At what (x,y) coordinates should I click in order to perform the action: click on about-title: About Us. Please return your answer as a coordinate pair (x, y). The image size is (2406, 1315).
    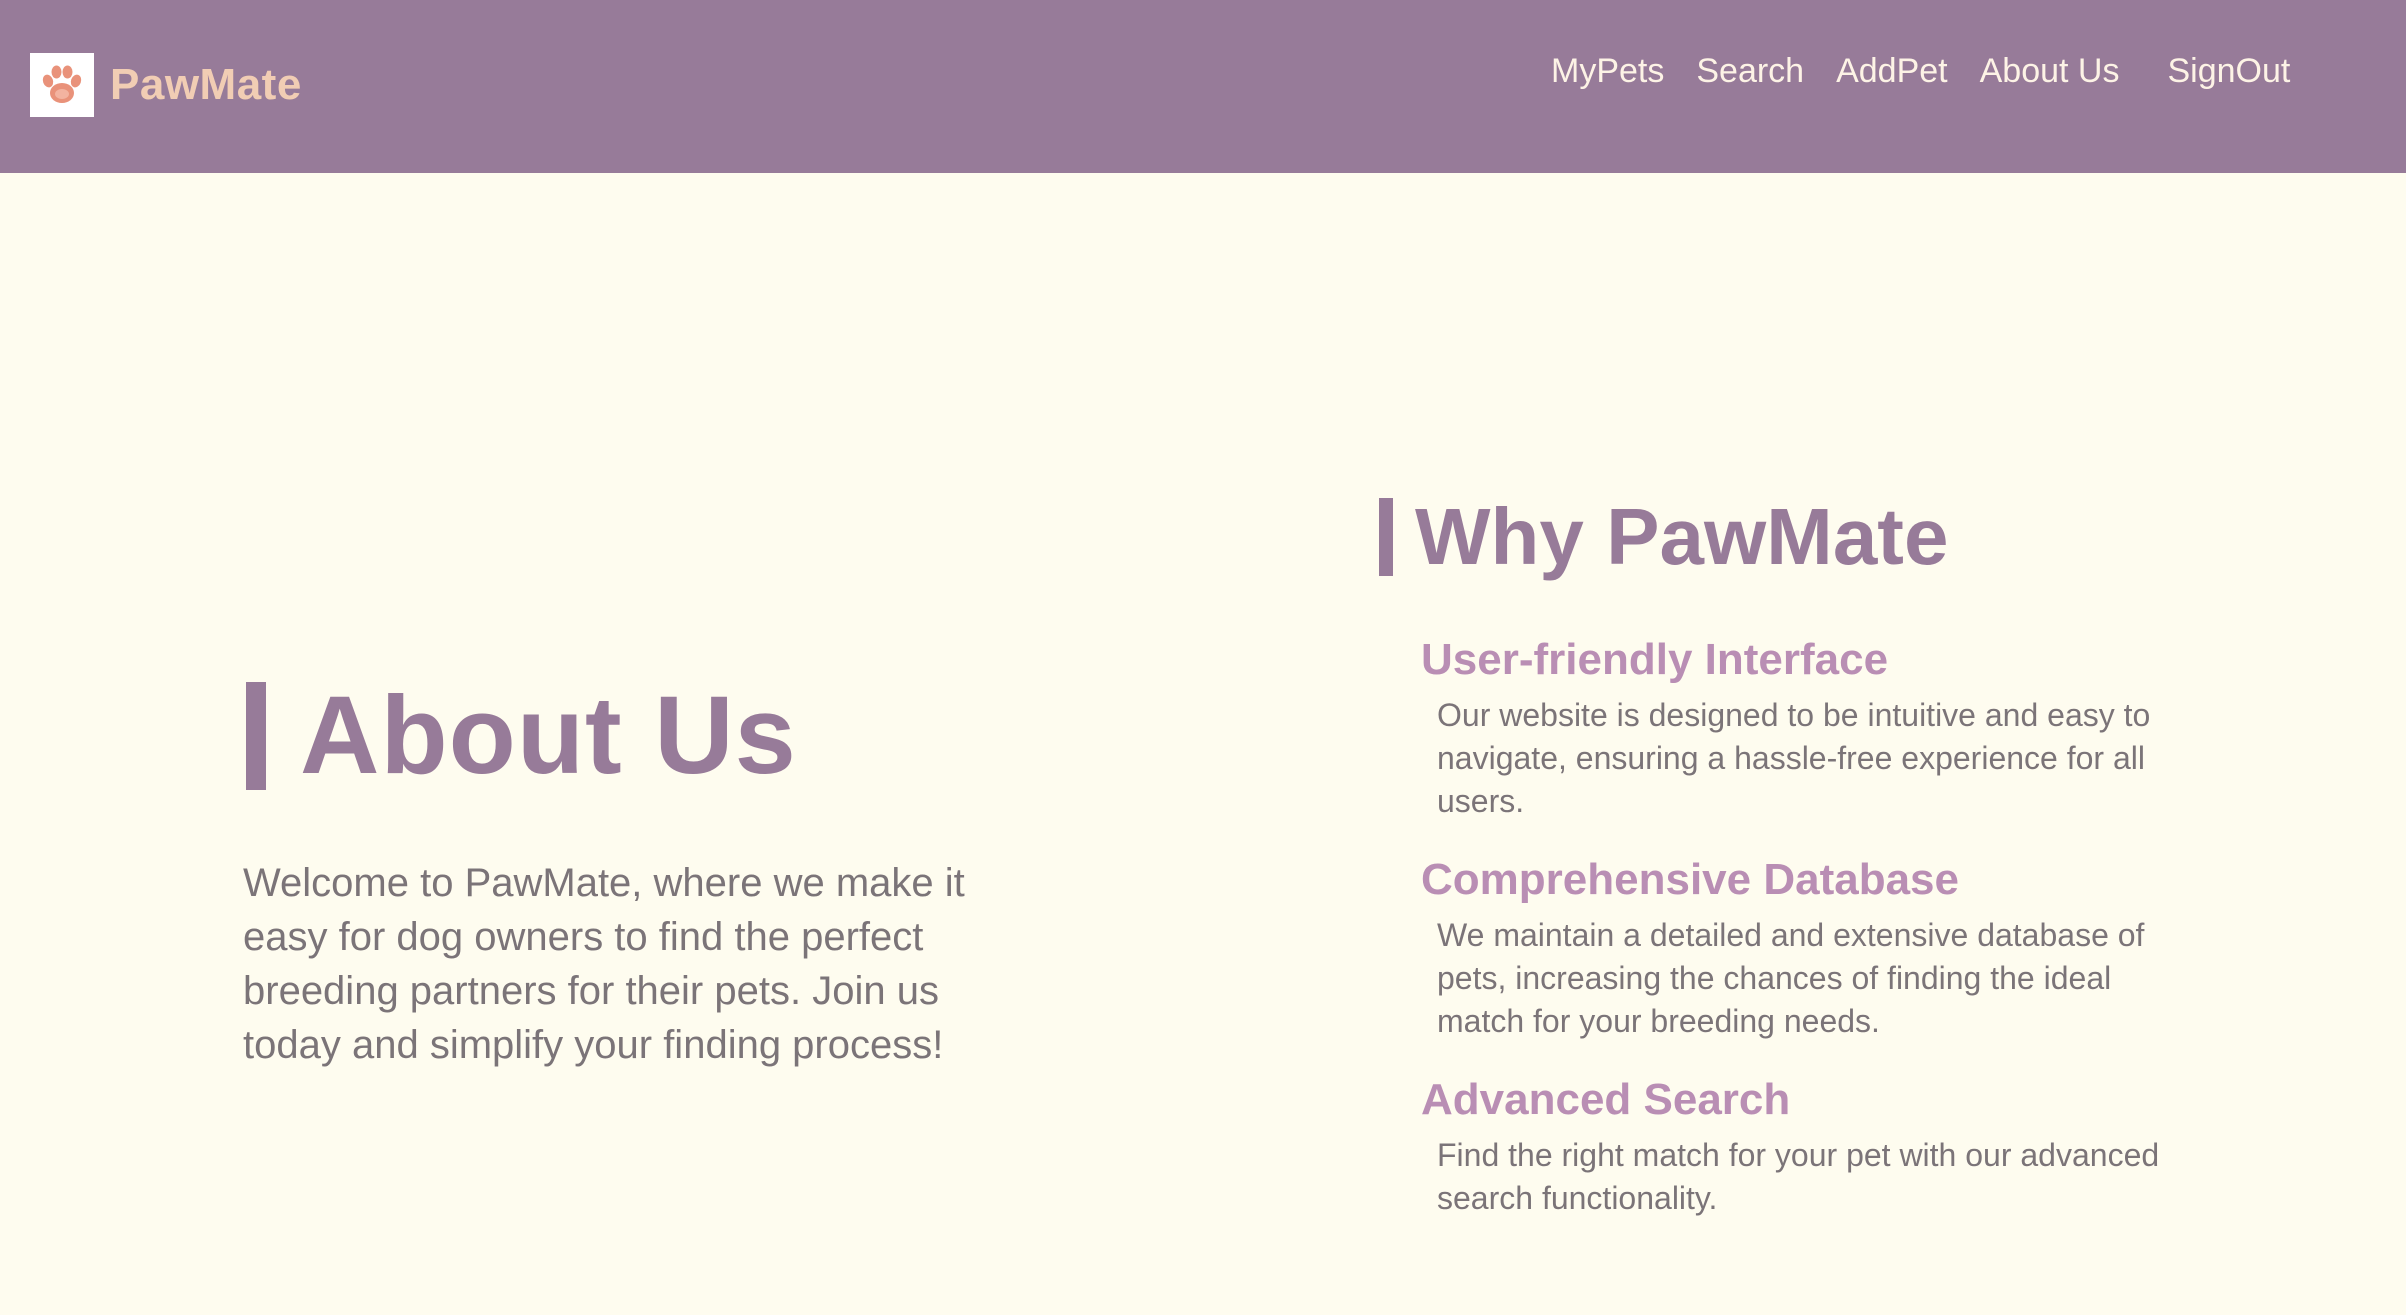
    Looking at the image, I should click on (548, 735).